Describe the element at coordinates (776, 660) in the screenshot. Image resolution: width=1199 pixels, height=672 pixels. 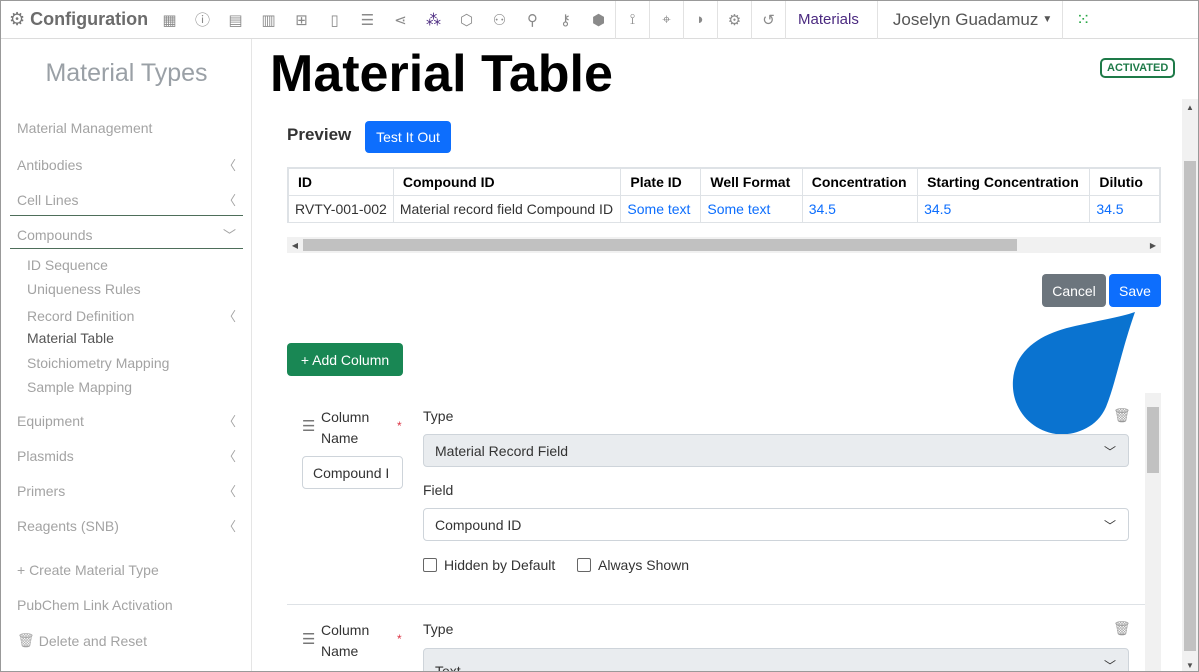
I see `type-select: Text ﹀` at that location.